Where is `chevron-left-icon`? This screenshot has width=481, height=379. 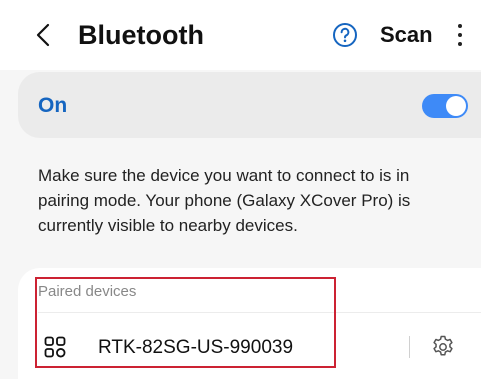
chevron-left-icon is located at coordinates (43, 35).